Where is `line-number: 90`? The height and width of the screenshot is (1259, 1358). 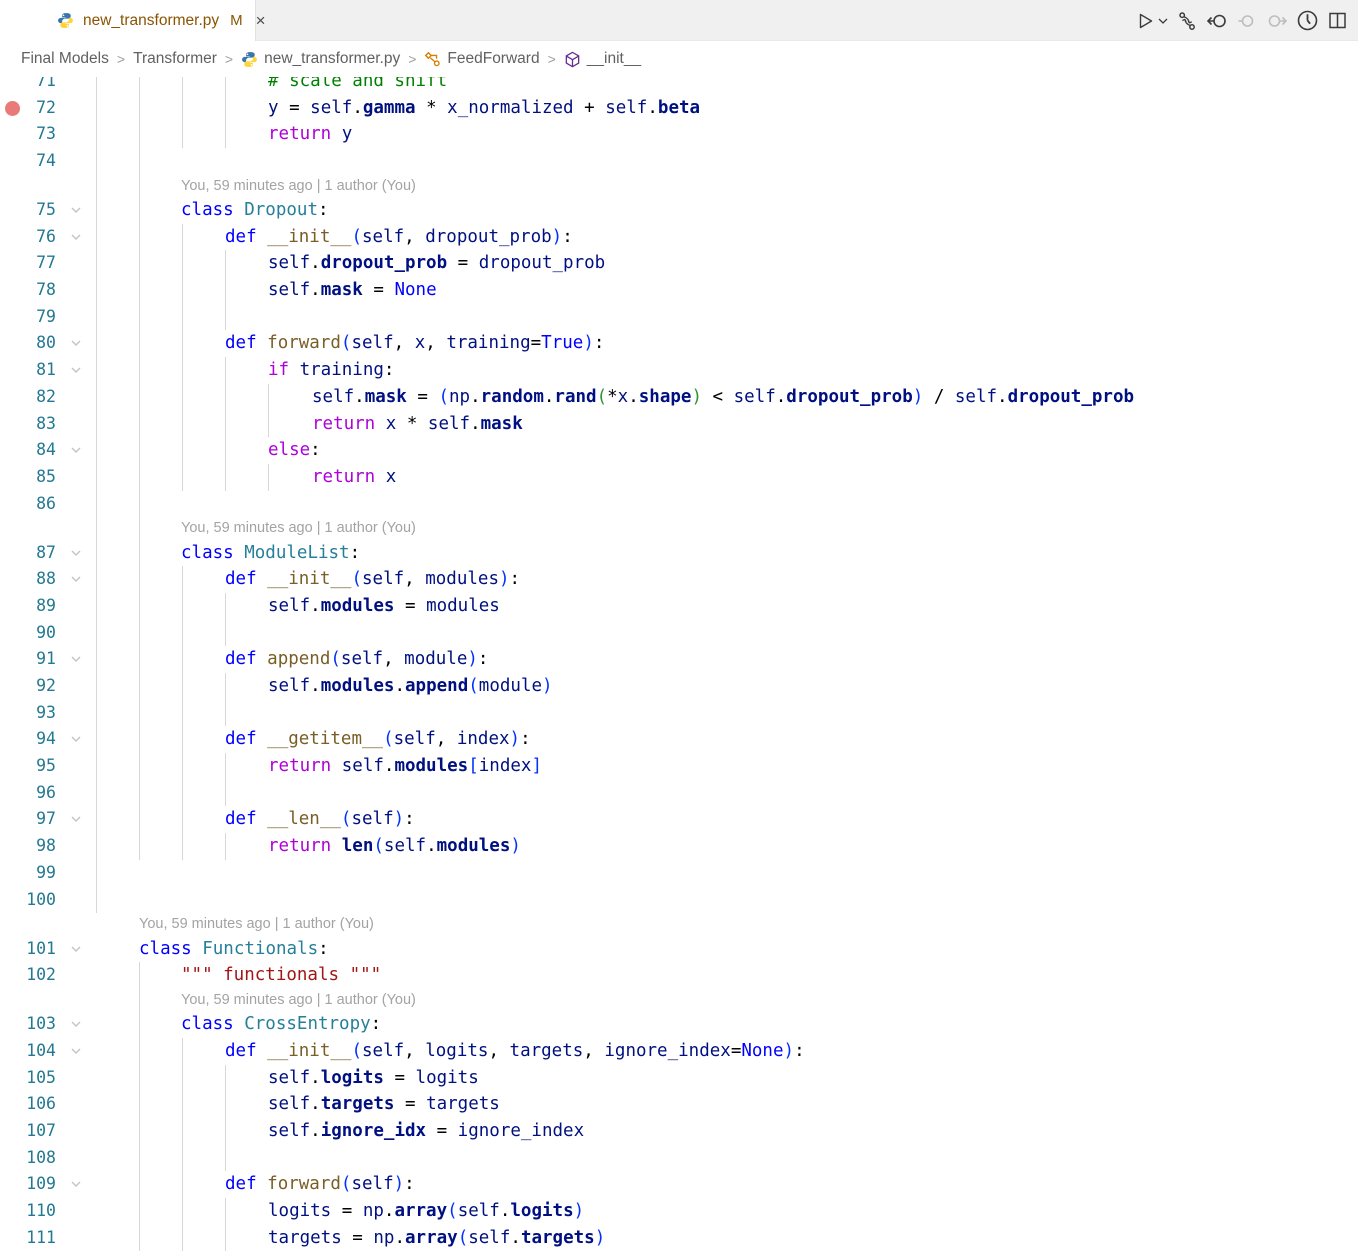 line-number: 90 is located at coordinates (46, 633).